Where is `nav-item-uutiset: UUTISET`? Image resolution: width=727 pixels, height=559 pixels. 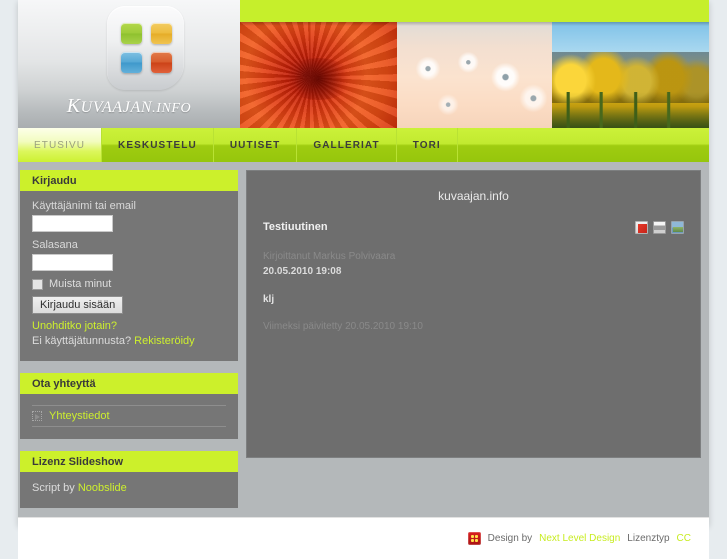
nav-item-uutiset: UUTISET is located at coordinates (256, 145).